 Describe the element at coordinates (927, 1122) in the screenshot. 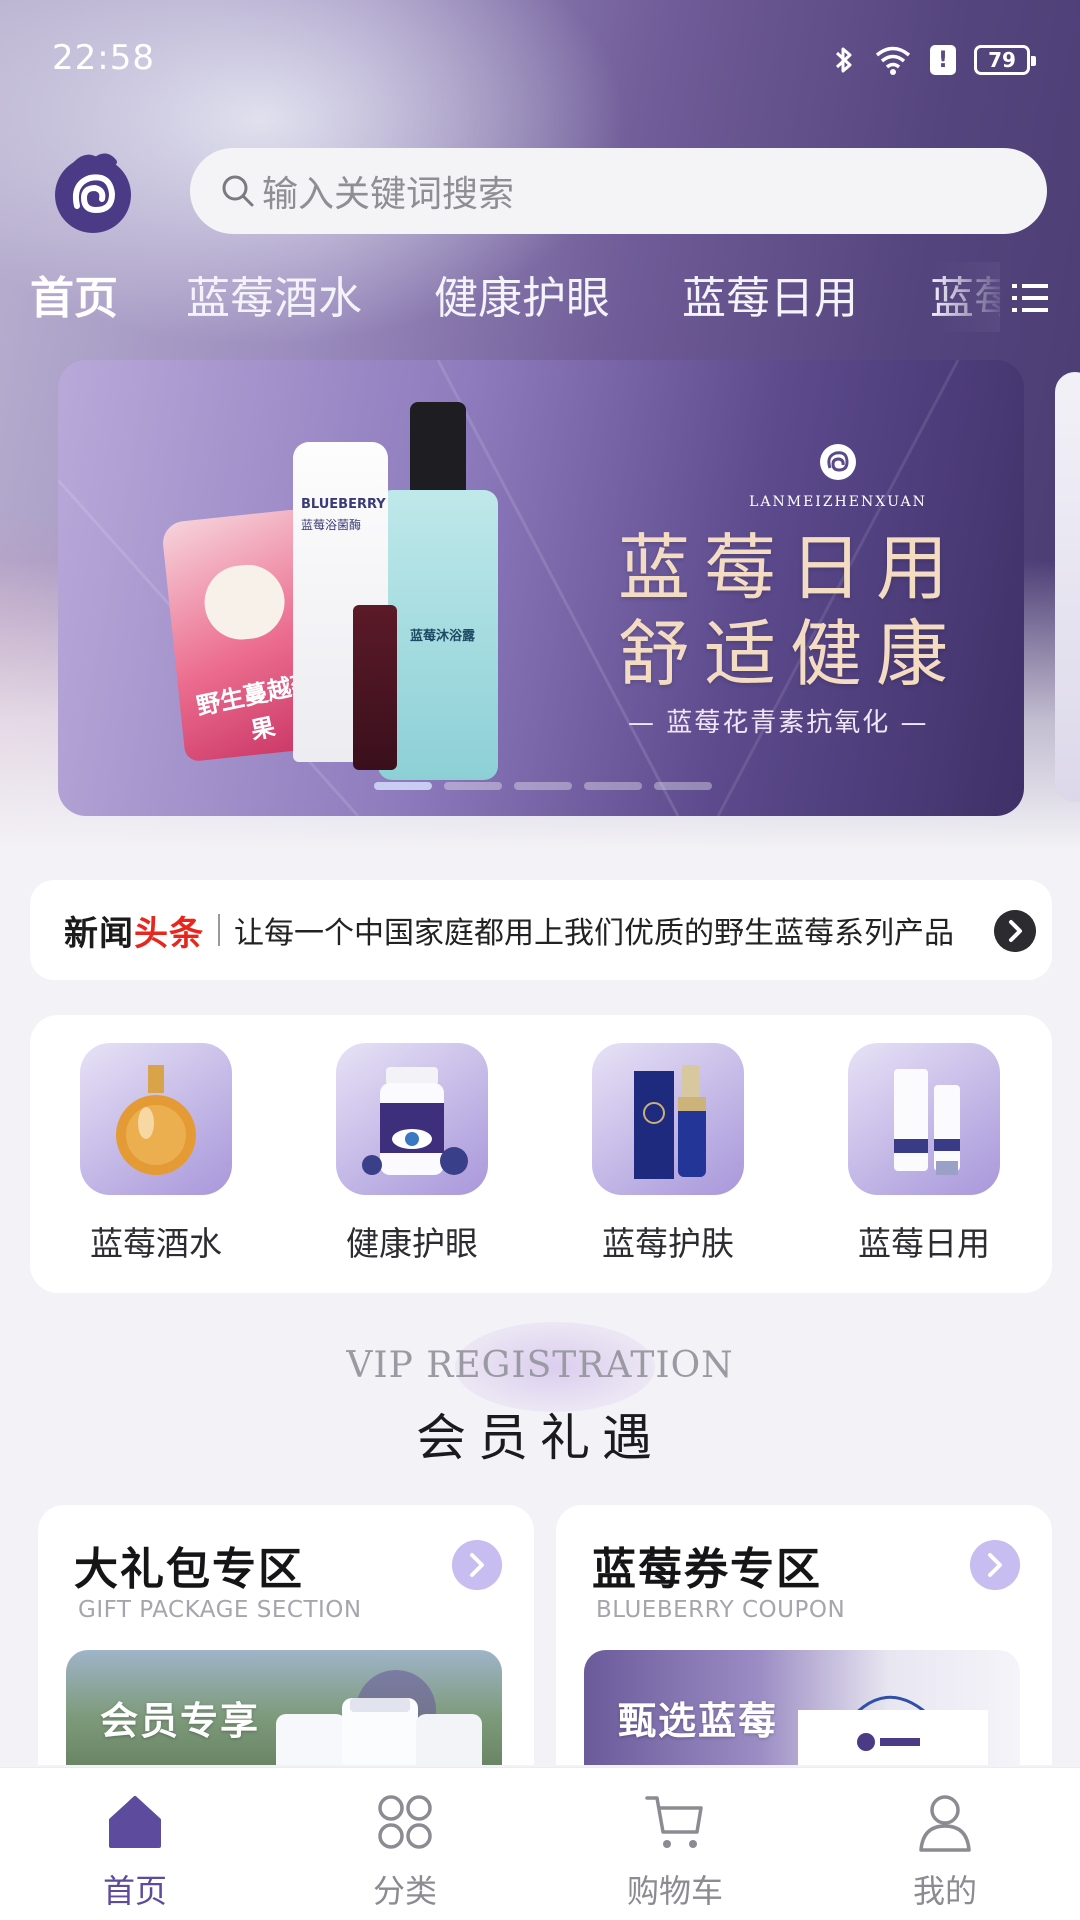

I see `daily-products-icon` at that location.